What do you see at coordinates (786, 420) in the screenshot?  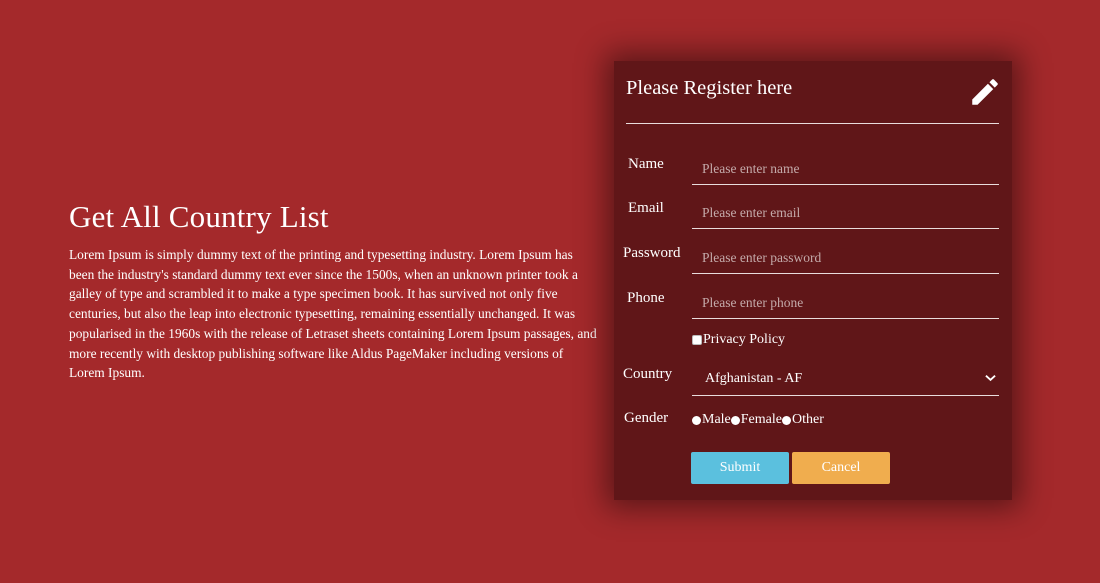 I see `gender-other-radio` at bounding box center [786, 420].